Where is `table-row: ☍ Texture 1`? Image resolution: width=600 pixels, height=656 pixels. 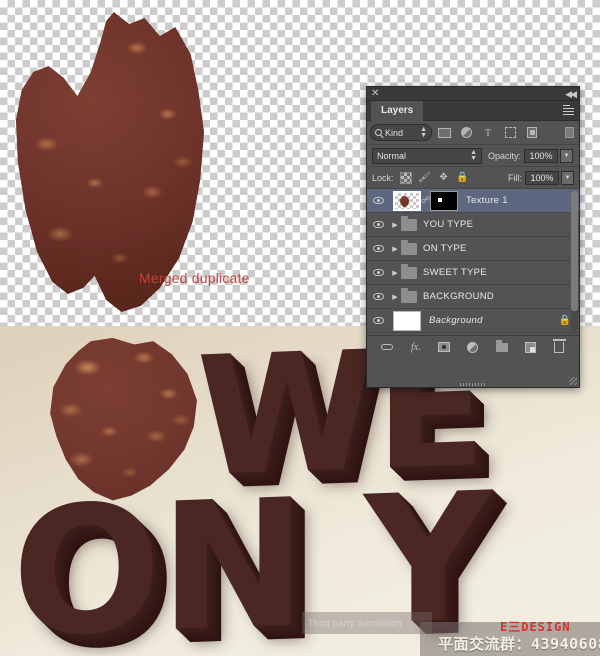 table-row: ☍ Texture 1 is located at coordinates (473, 201).